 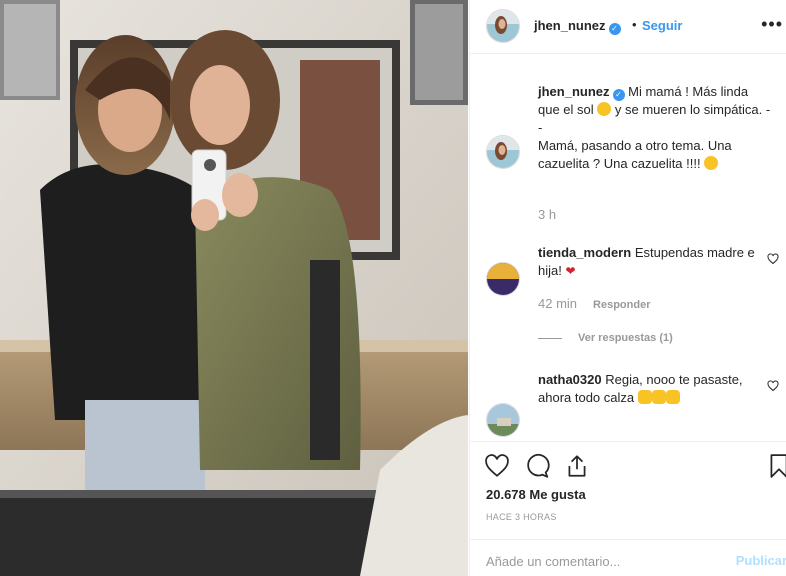 I want to click on share-icon, so click(x=577, y=466).